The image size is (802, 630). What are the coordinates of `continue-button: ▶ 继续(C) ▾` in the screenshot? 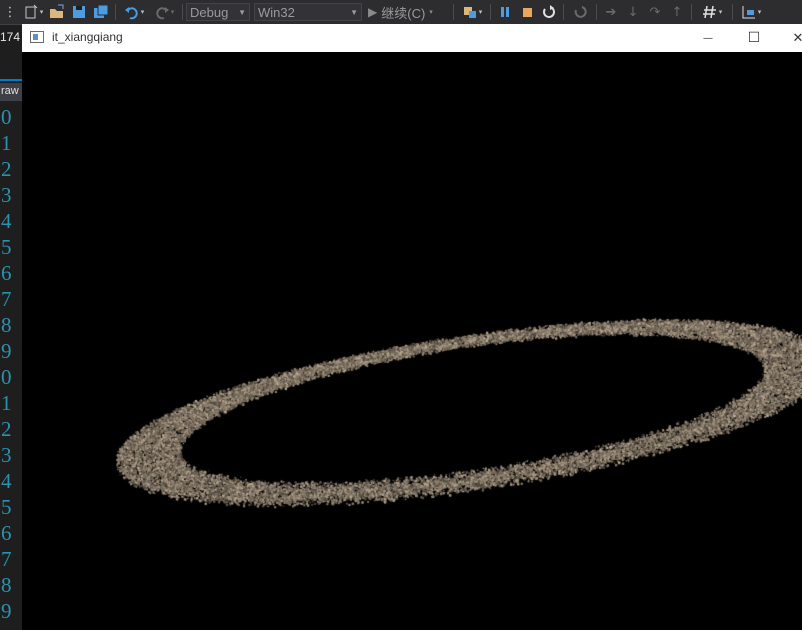 It's located at (409, 12).